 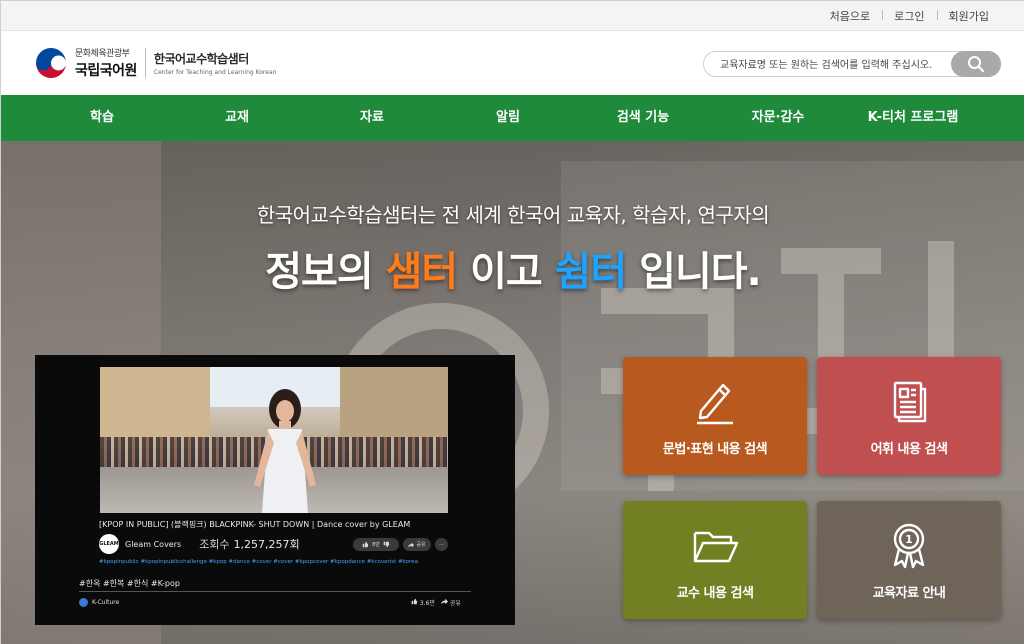 What do you see at coordinates (643, 118) in the screenshot?
I see `nav-item-search-function: 검색 기능` at bounding box center [643, 118].